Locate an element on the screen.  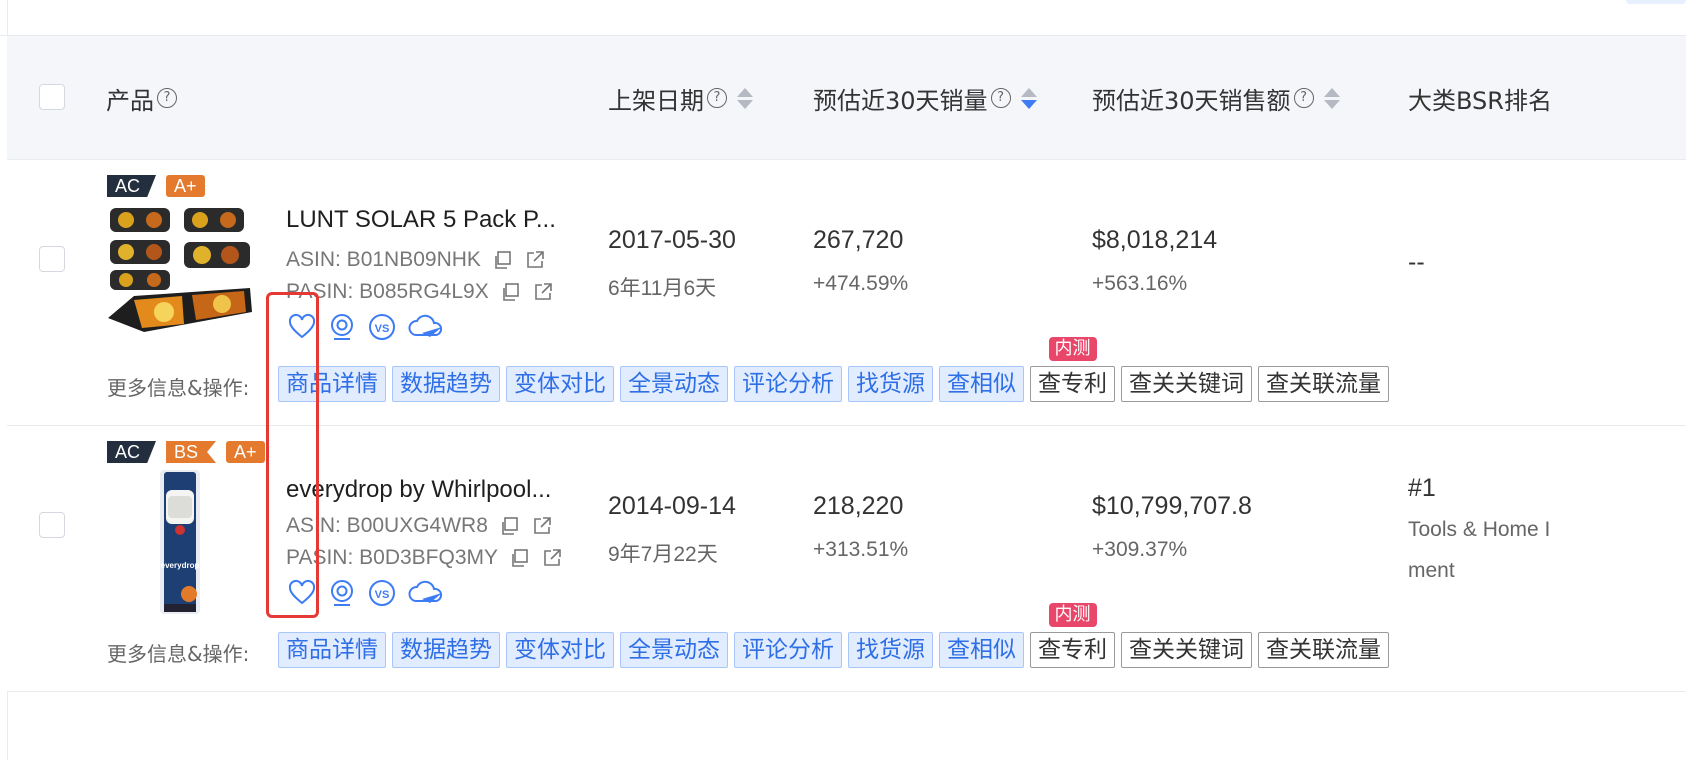
pasin-value: PASIN: B0D3BFQ3MY is located at coordinates (392, 557).